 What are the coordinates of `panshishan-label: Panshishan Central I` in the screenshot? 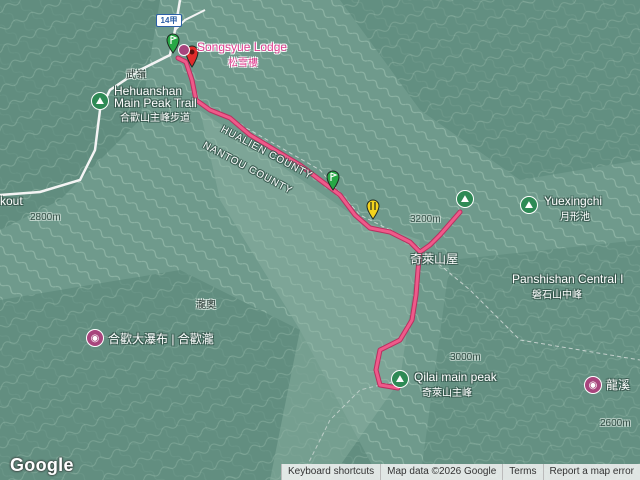 It's located at (567, 279).